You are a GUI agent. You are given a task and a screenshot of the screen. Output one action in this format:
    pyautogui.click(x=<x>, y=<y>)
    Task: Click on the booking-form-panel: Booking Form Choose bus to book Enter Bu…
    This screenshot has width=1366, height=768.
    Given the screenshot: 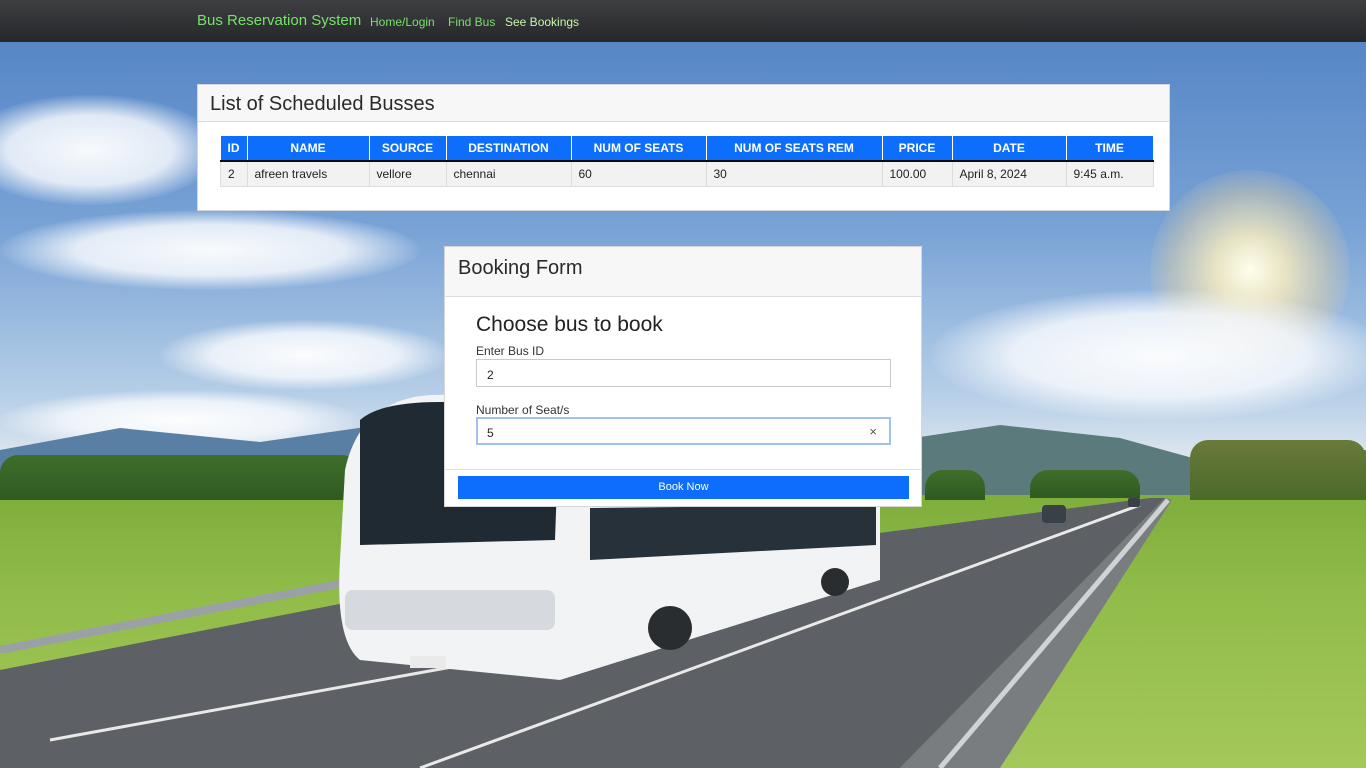 What is the action you would take?
    pyautogui.click(x=683, y=376)
    